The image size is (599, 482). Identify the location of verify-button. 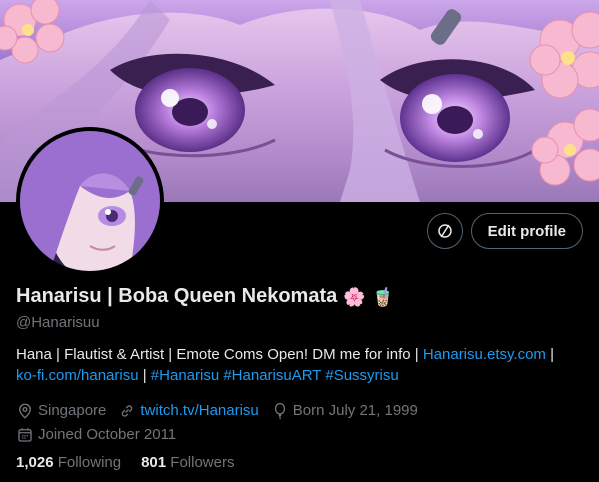
(444, 231).